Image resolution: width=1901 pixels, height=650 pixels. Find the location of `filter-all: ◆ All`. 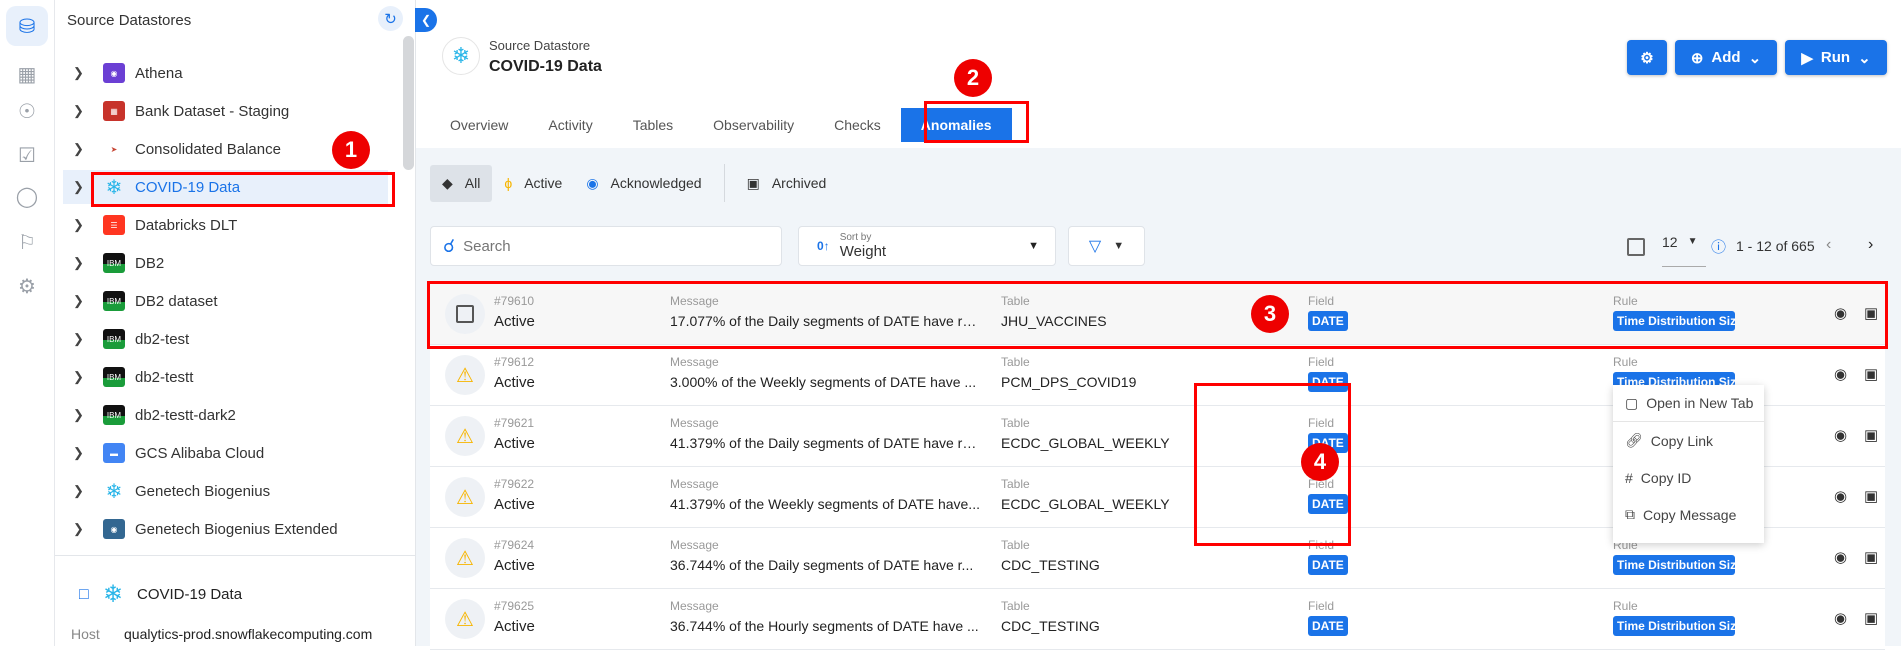

filter-all: ◆ All is located at coordinates (461, 183).